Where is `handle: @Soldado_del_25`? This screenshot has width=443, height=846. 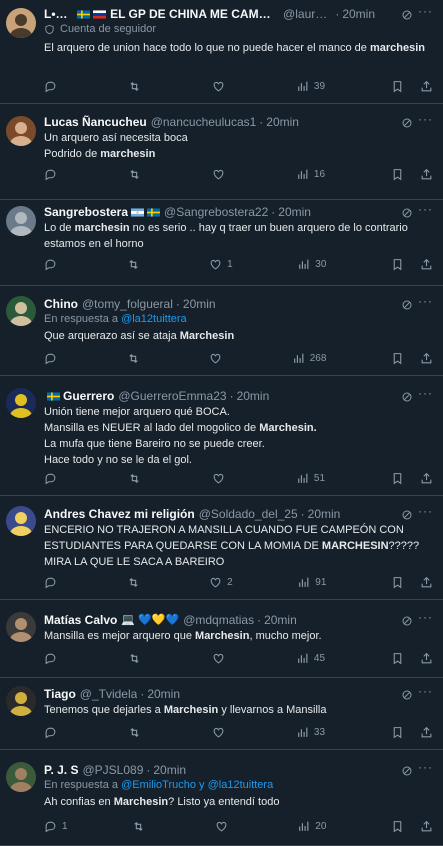
handle: @Soldado_del_25 is located at coordinates (248, 514).